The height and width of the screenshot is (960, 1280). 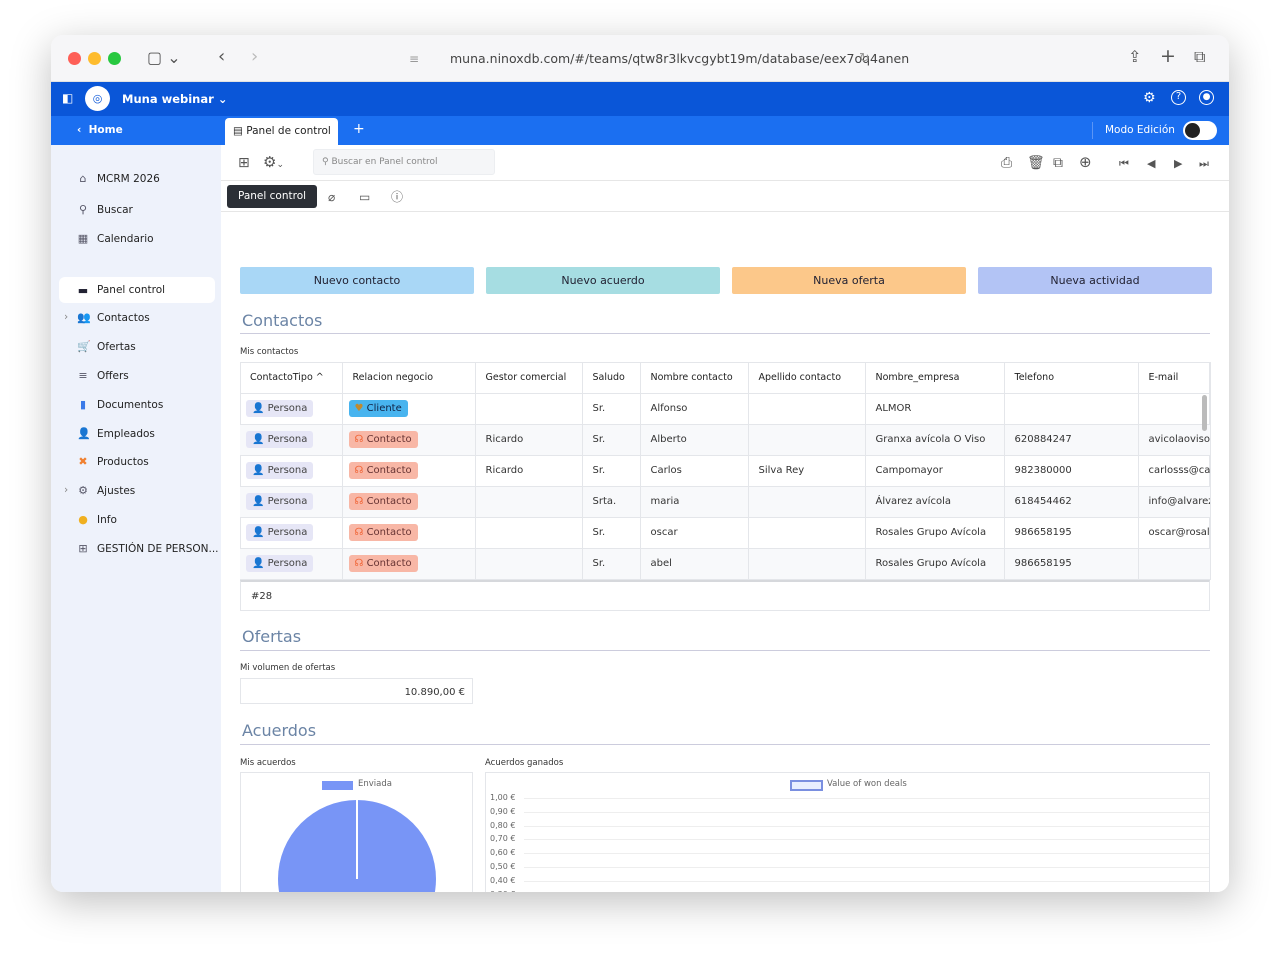 I want to click on table-cell: Ricardo, so click(x=529, y=471).